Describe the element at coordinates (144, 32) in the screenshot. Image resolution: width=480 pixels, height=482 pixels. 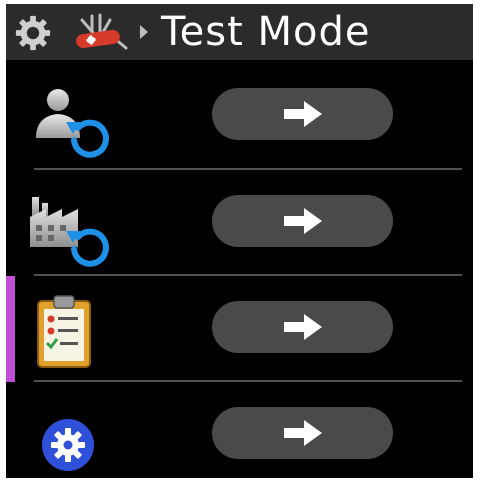
I see `chevron-right-icon` at that location.